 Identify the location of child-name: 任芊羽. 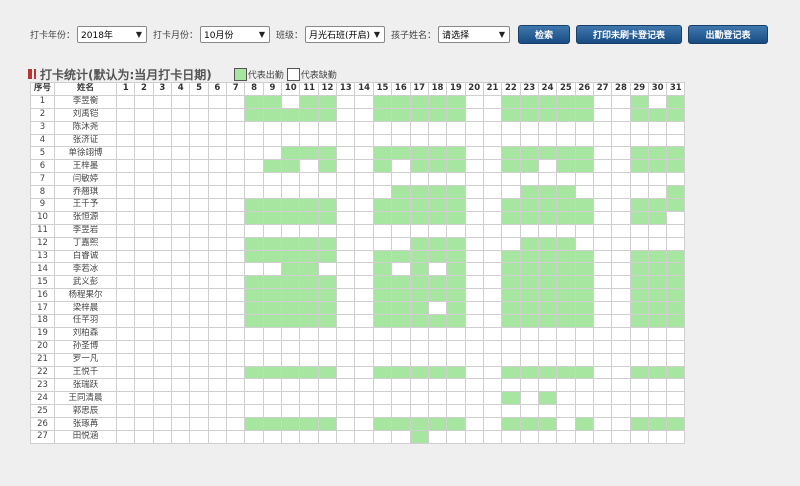
(85, 321).